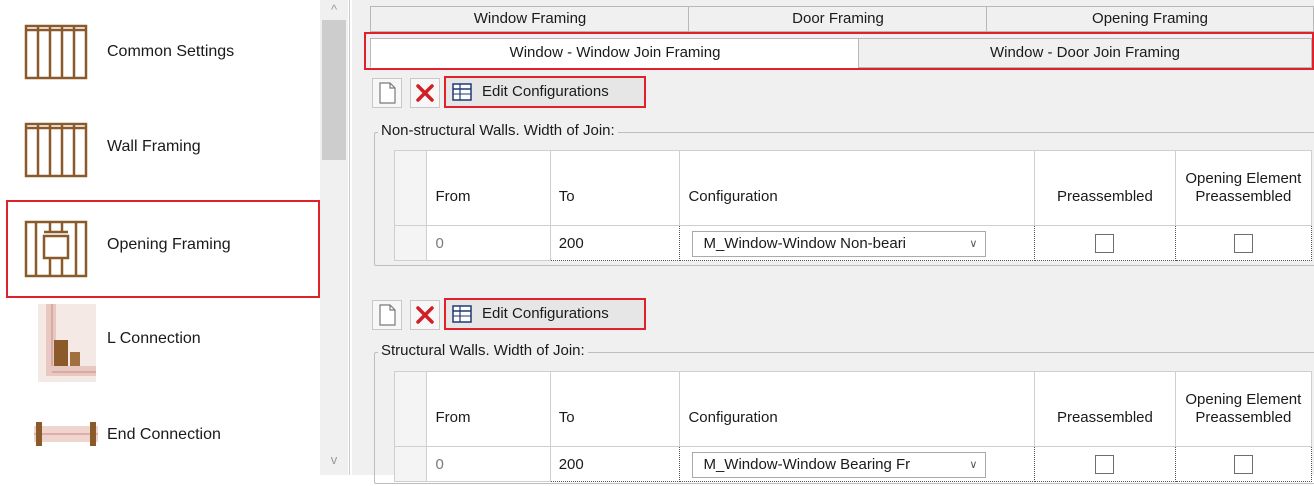 The height and width of the screenshot is (486, 1314). What do you see at coordinates (334, 459) in the screenshot?
I see `scroll-down-icon: v` at bounding box center [334, 459].